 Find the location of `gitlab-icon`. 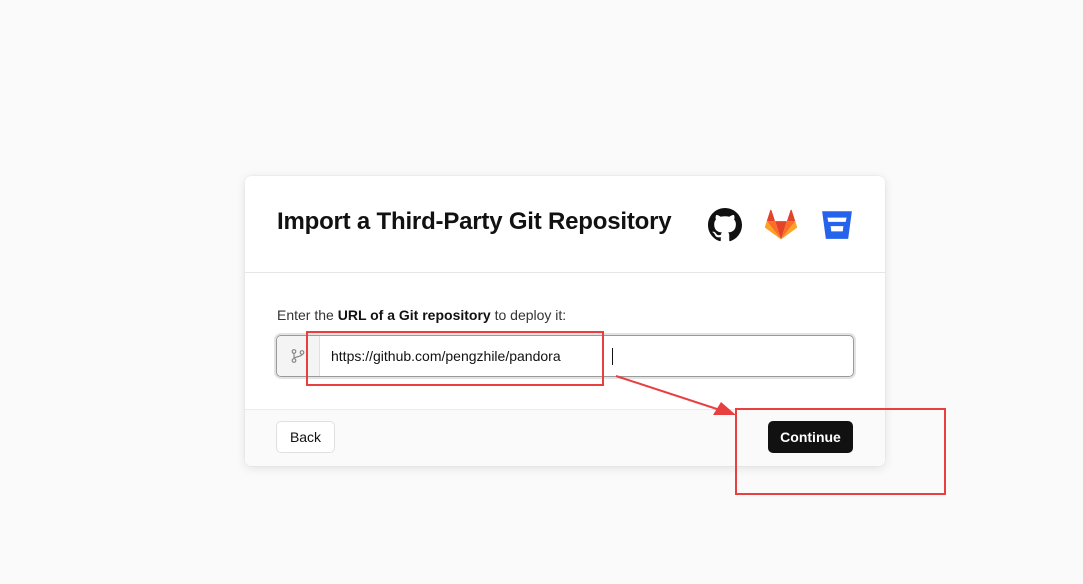

gitlab-icon is located at coordinates (781, 225).